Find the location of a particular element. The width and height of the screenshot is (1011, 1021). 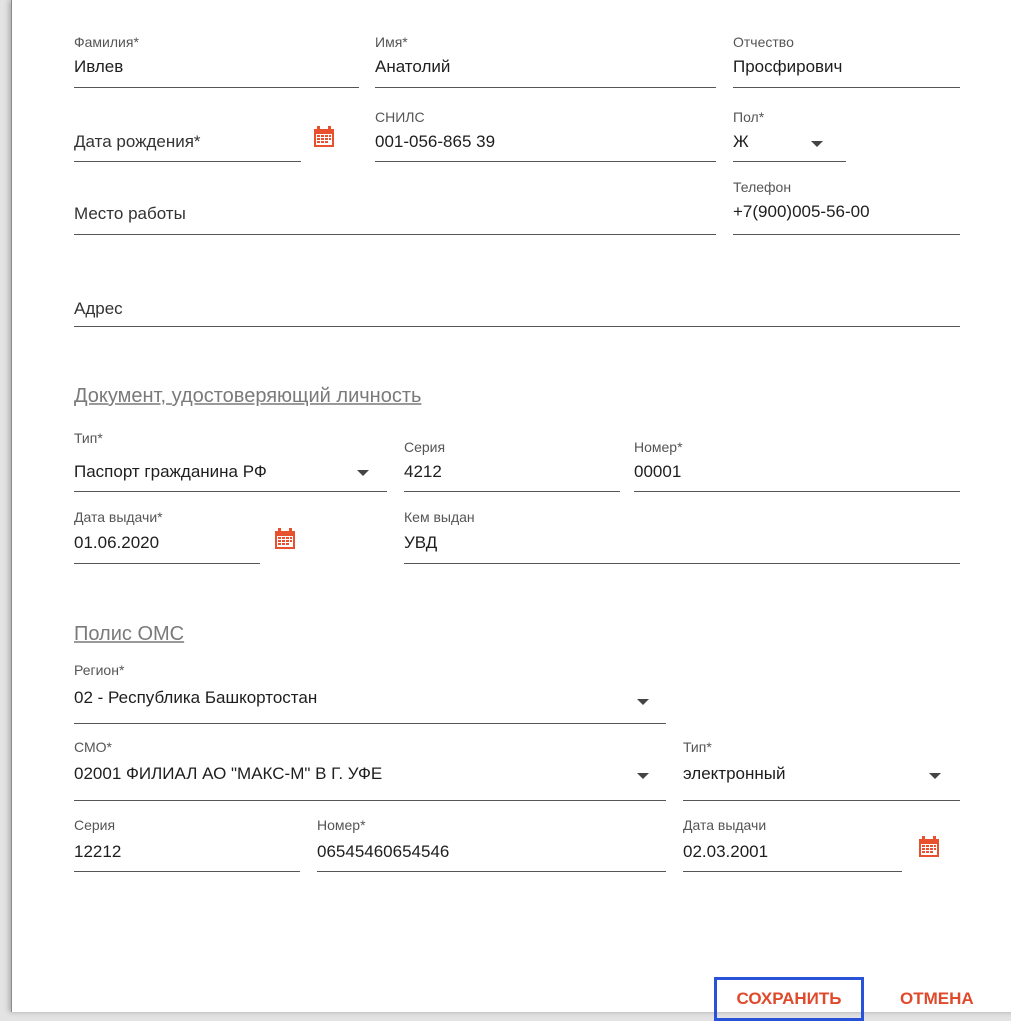

snils-value: 001-056-865 39 is located at coordinates (435, 142).